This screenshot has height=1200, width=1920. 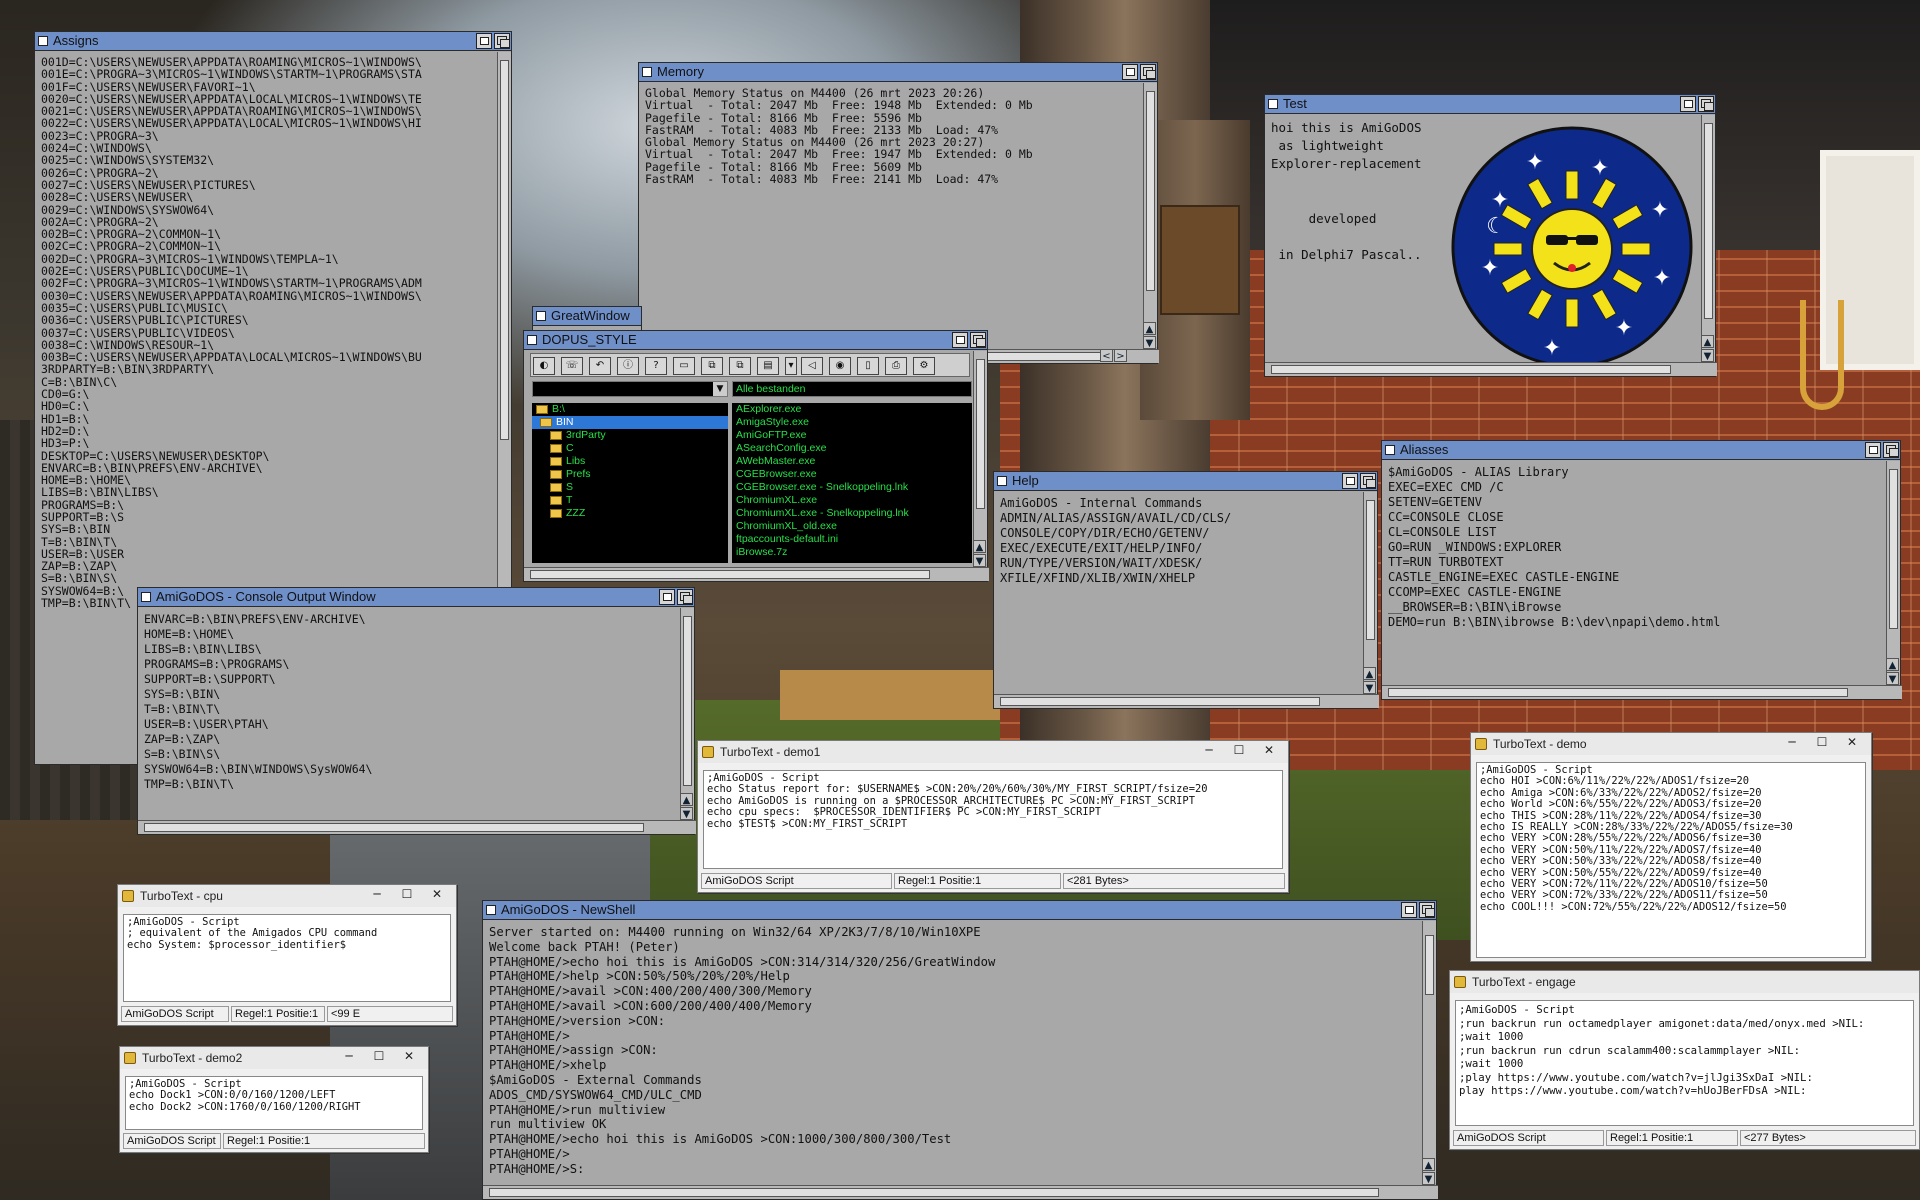 I want to click on drive-button: ▭, so click(x=684, y=366).